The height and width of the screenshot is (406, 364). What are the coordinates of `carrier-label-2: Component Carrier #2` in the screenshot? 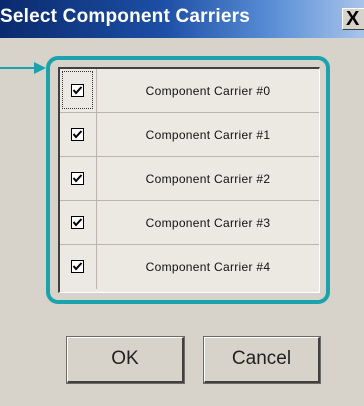 It's located at (208, 179).